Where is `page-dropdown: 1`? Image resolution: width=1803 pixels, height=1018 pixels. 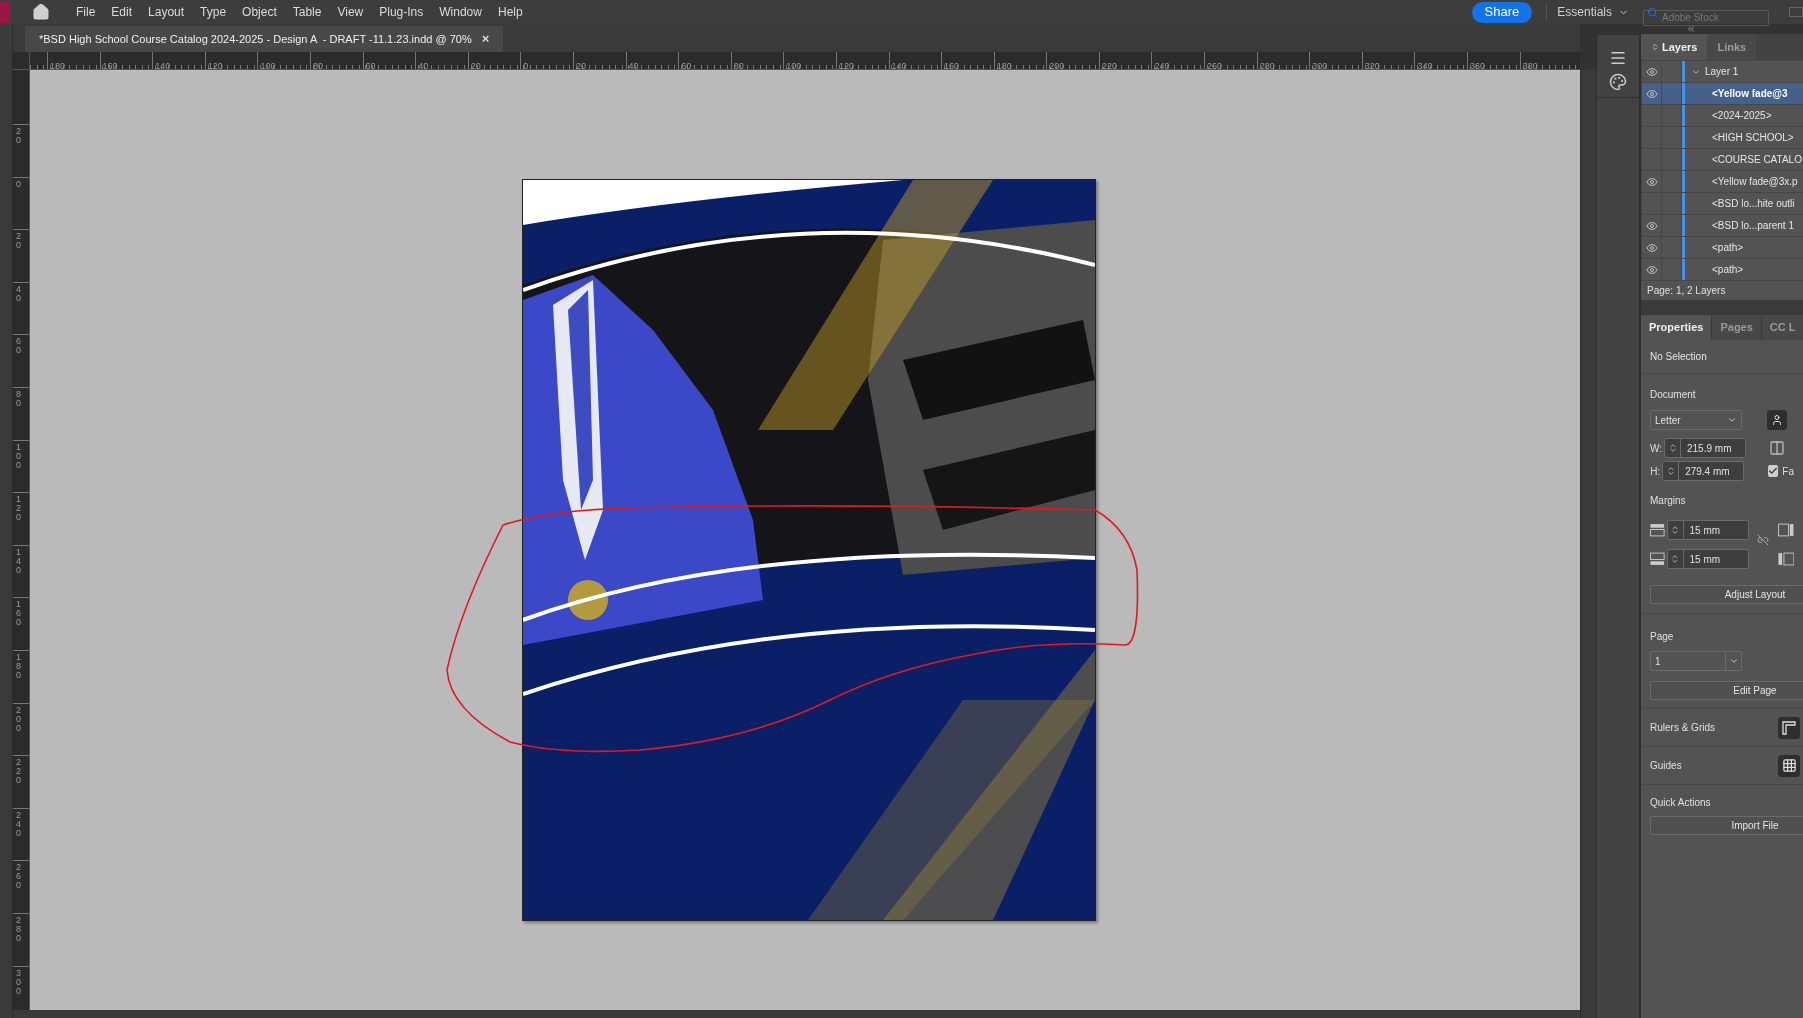
page-dropdown: 1 is located at coordinates (1696, 661).